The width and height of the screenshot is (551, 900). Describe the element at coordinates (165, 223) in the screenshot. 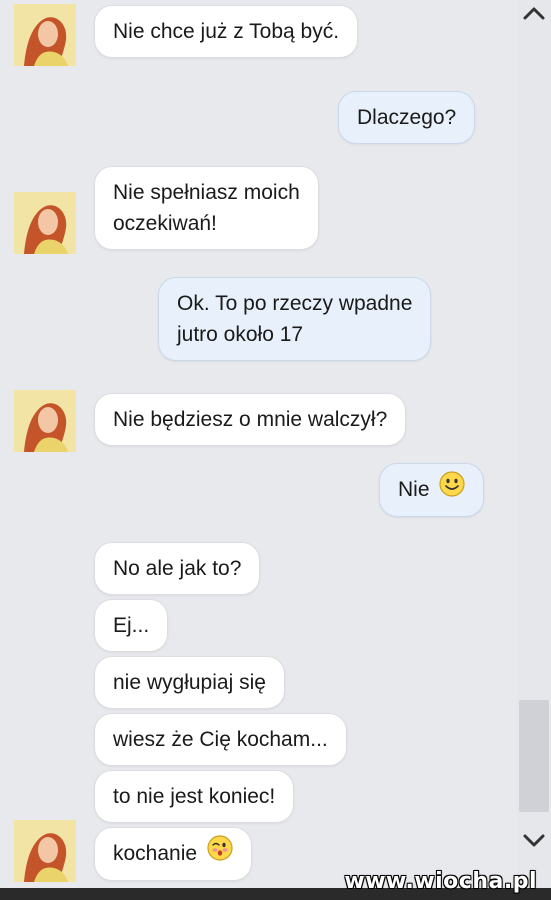

I see `message-text-line: oczekiwań!` at that location.